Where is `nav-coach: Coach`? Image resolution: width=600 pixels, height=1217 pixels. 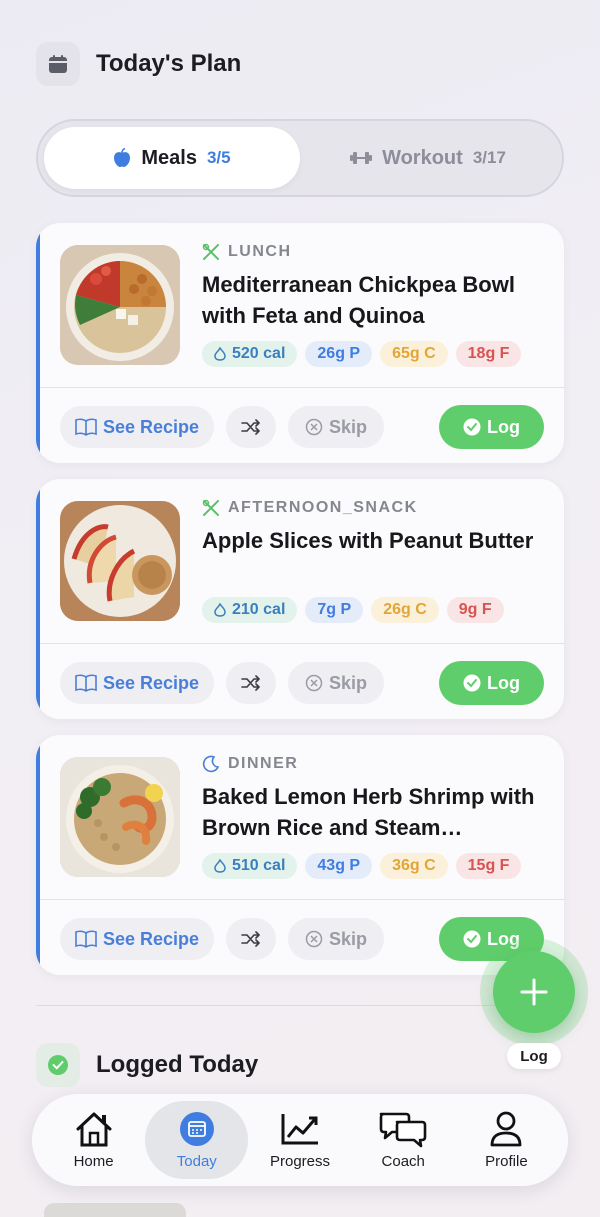 nav-coach: Coach is located at coordinates (403, 1140).